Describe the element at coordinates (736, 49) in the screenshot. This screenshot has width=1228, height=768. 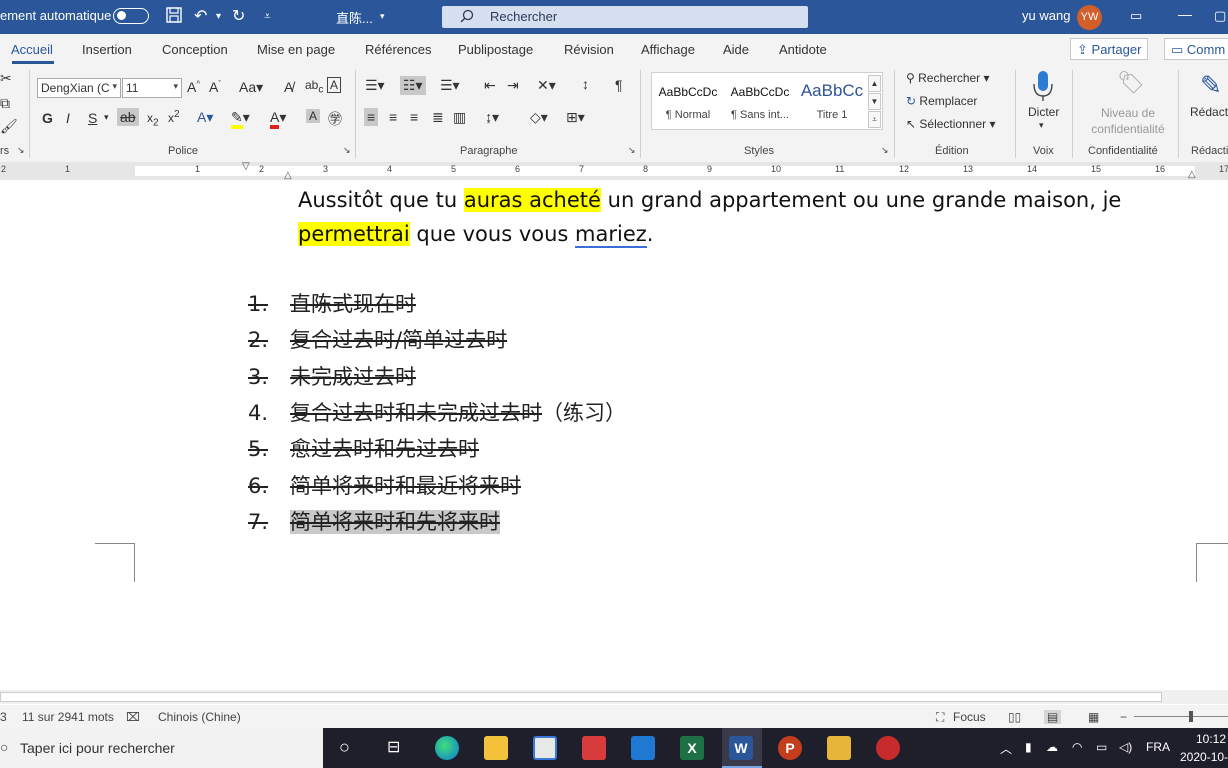
I see `tab-aide: Aide` at that location.